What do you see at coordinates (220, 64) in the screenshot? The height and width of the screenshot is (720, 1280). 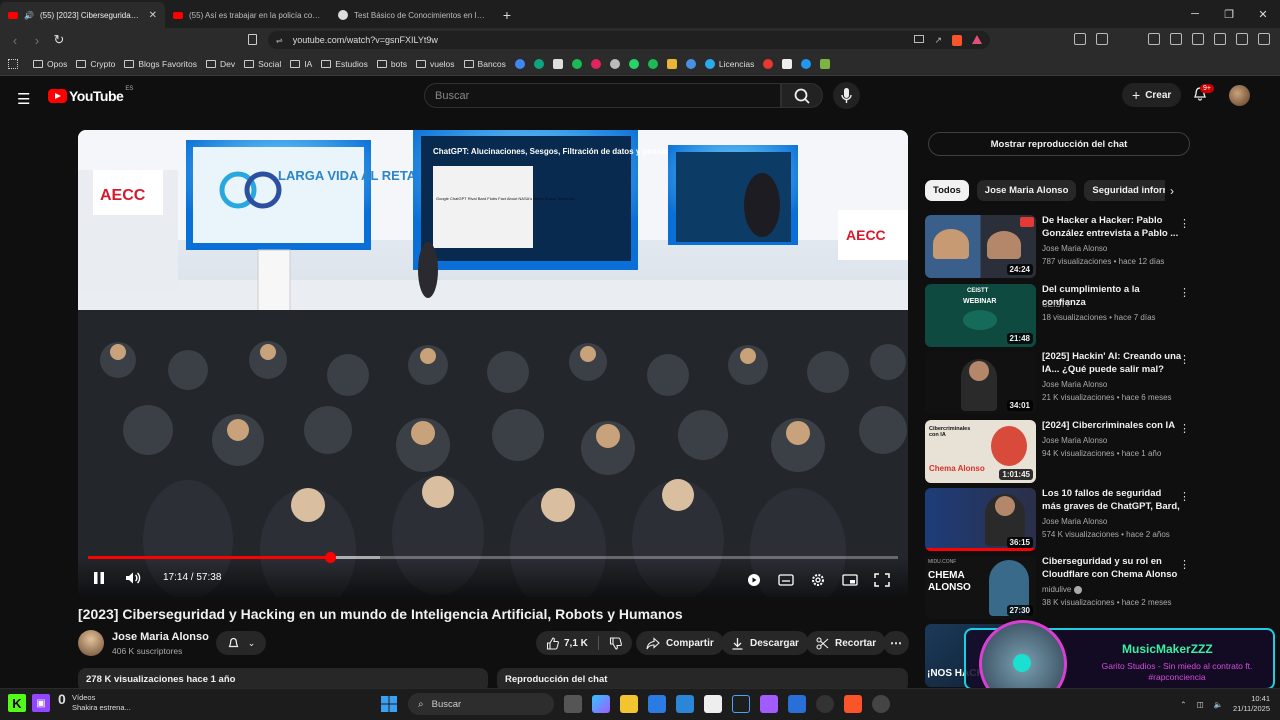 I see `bookmark-dev: Dev` at bounding box center [220, 64].